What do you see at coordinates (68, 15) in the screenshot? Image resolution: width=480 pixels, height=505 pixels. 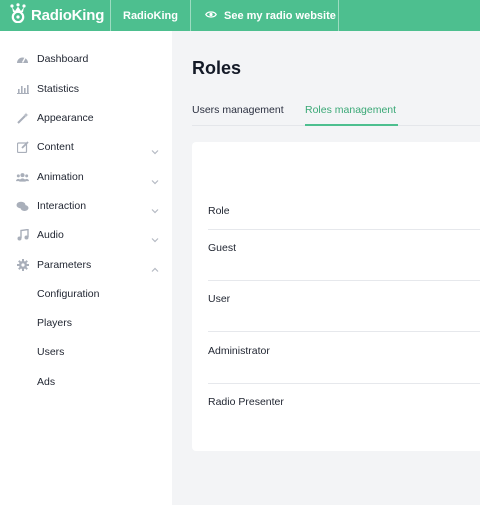 I see `logo-text: RadioKing` at bounding box center [68, 15].